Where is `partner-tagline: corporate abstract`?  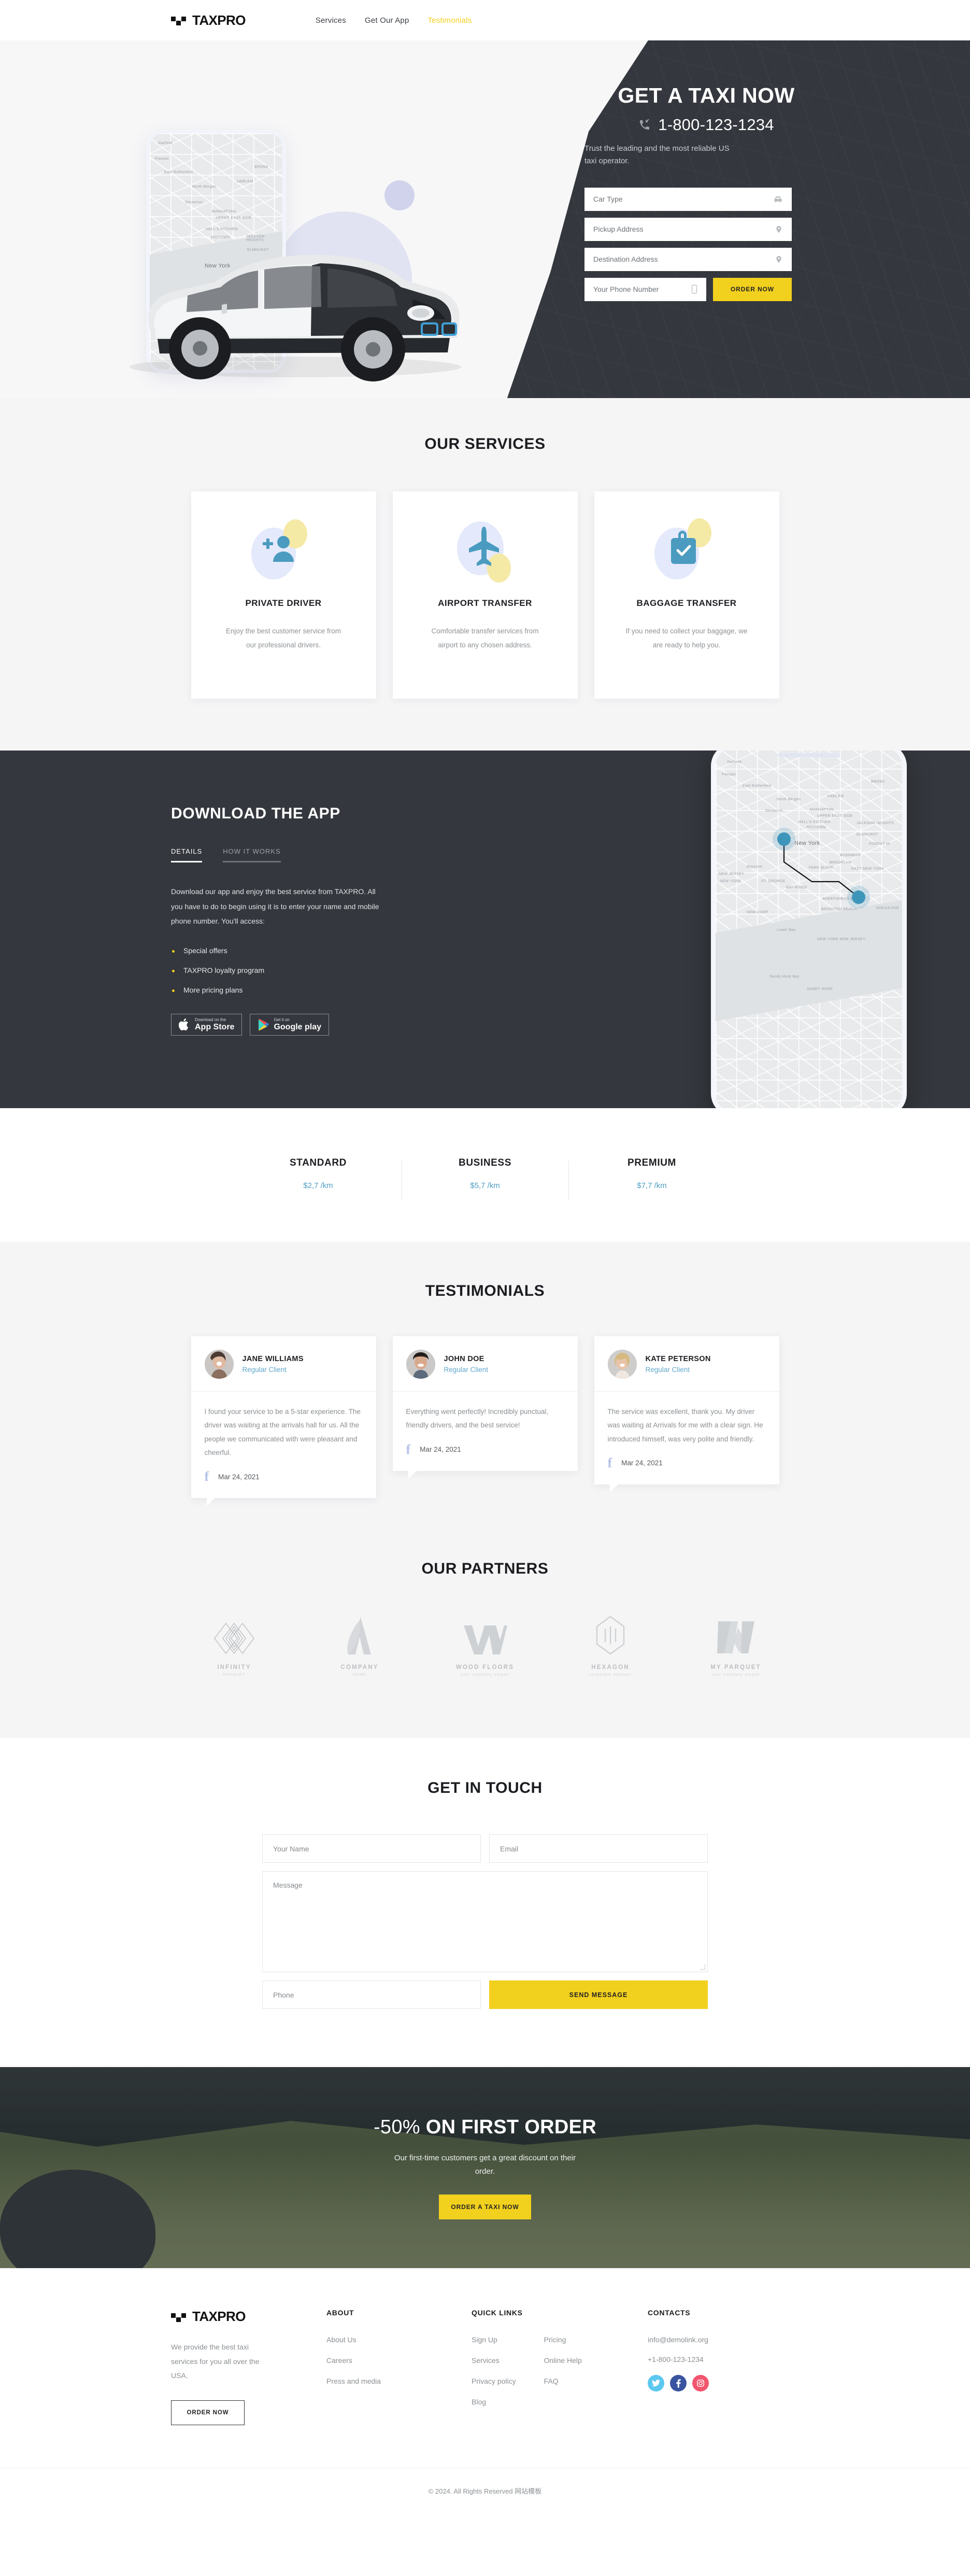 partner-tagline: corporate abstract is located at coordinates (610, 1675).